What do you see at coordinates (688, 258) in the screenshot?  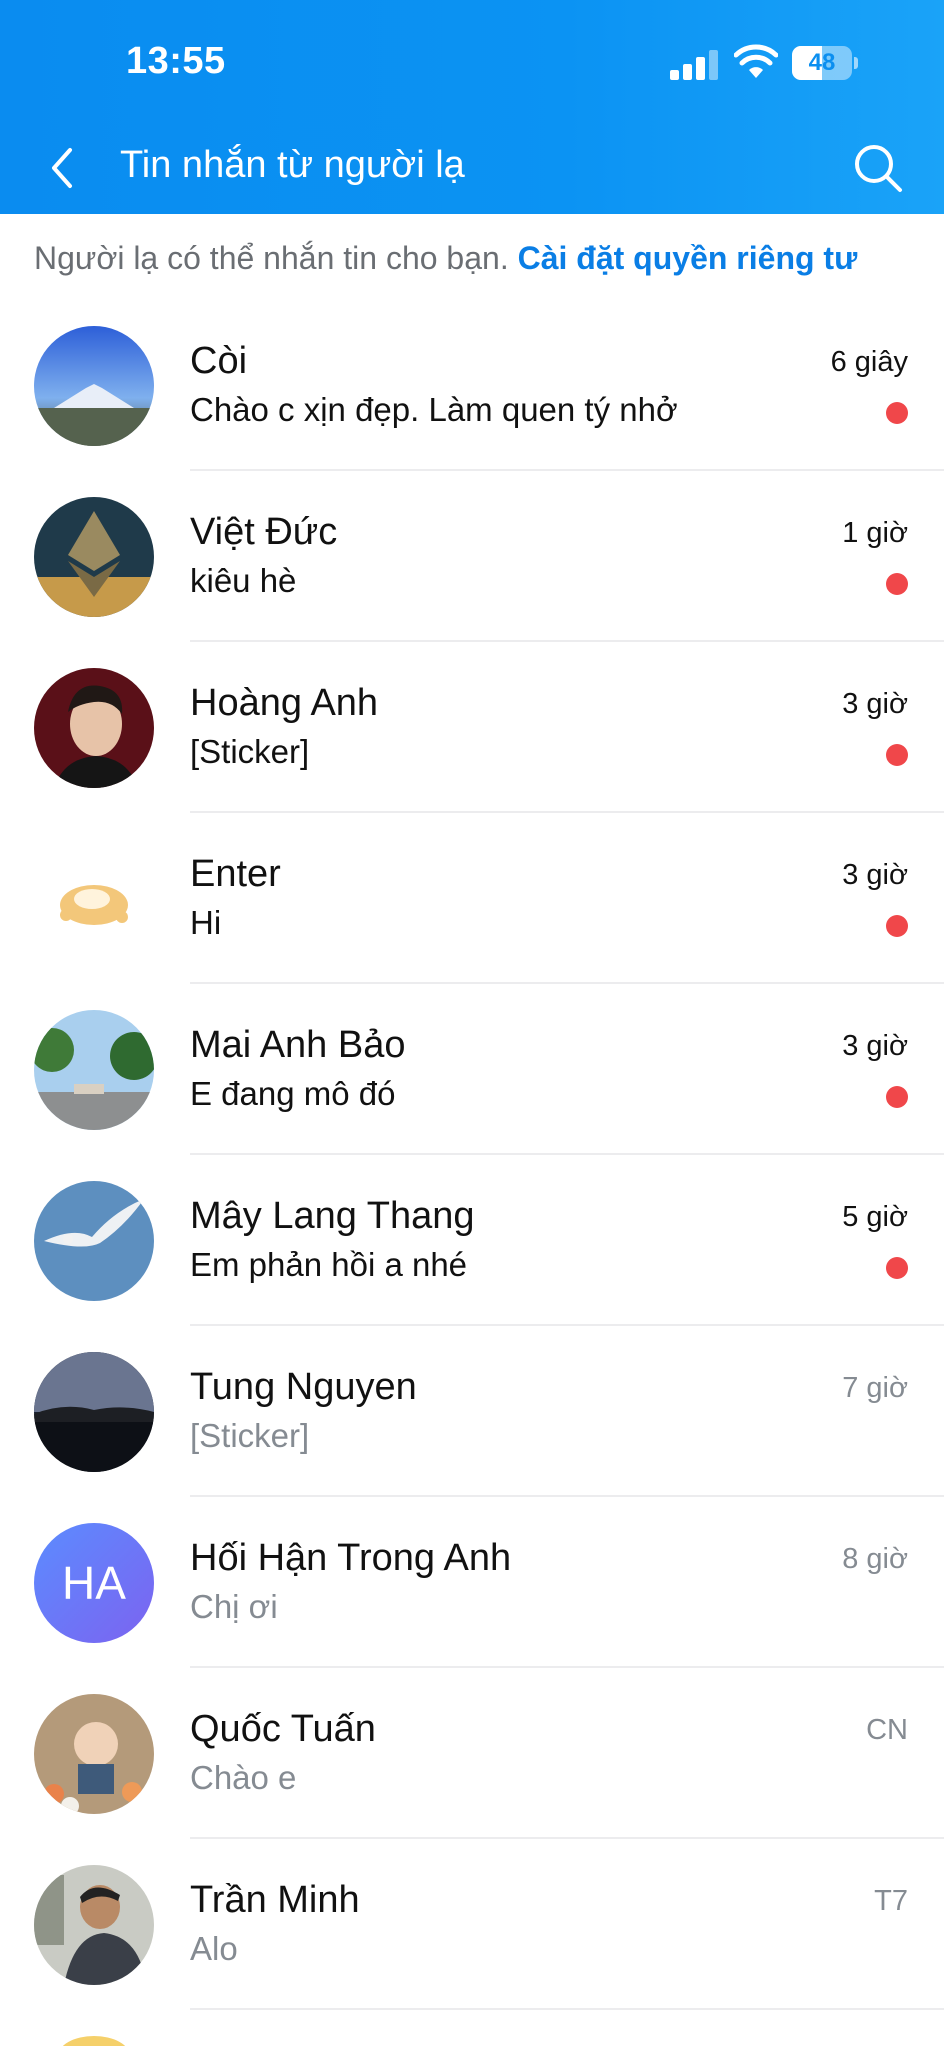 I see `privacy-settings-link: Cài đặt quyền riêng tư` at bounding box center [688, 258].